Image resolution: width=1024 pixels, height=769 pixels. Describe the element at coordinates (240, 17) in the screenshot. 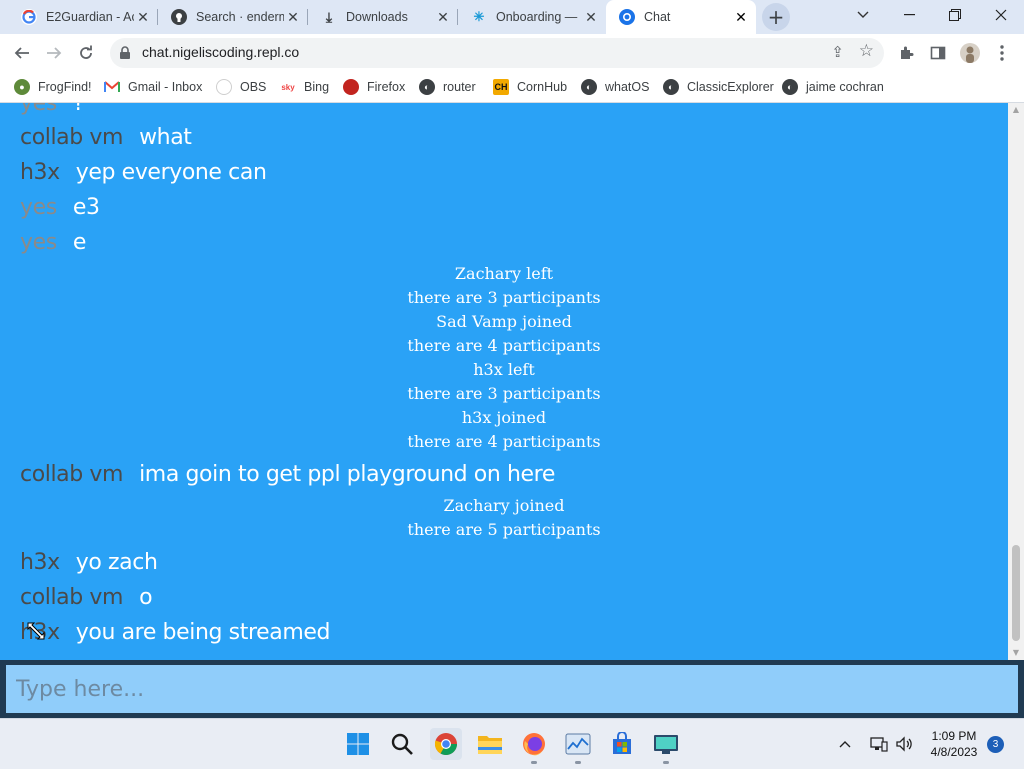

I see `tab-title: Search · enderm` at that location.